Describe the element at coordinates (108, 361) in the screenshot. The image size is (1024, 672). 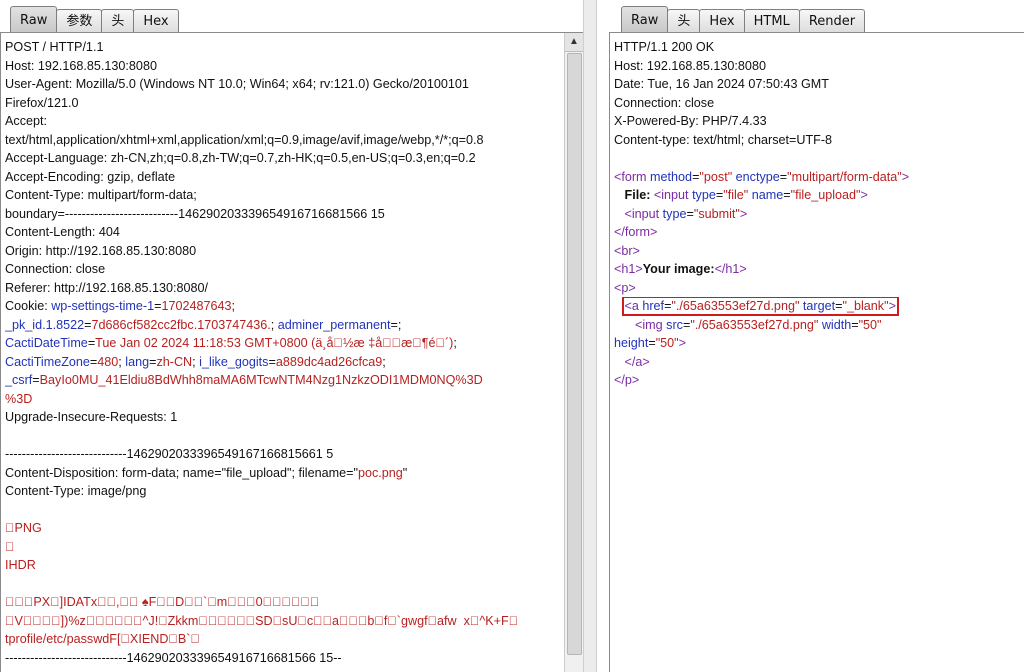
I see `cookie-value: 480` at that location.